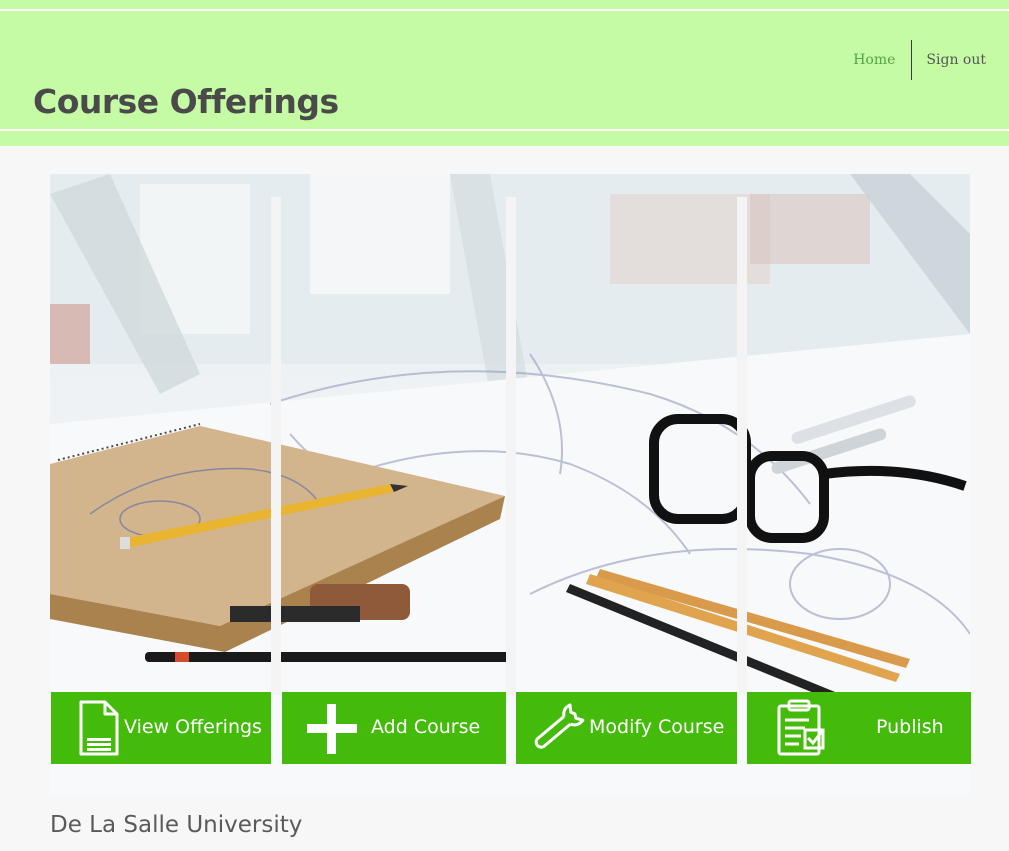 The image size is (1009, 851). I want to click on header-top-rule, so click(504, 10).